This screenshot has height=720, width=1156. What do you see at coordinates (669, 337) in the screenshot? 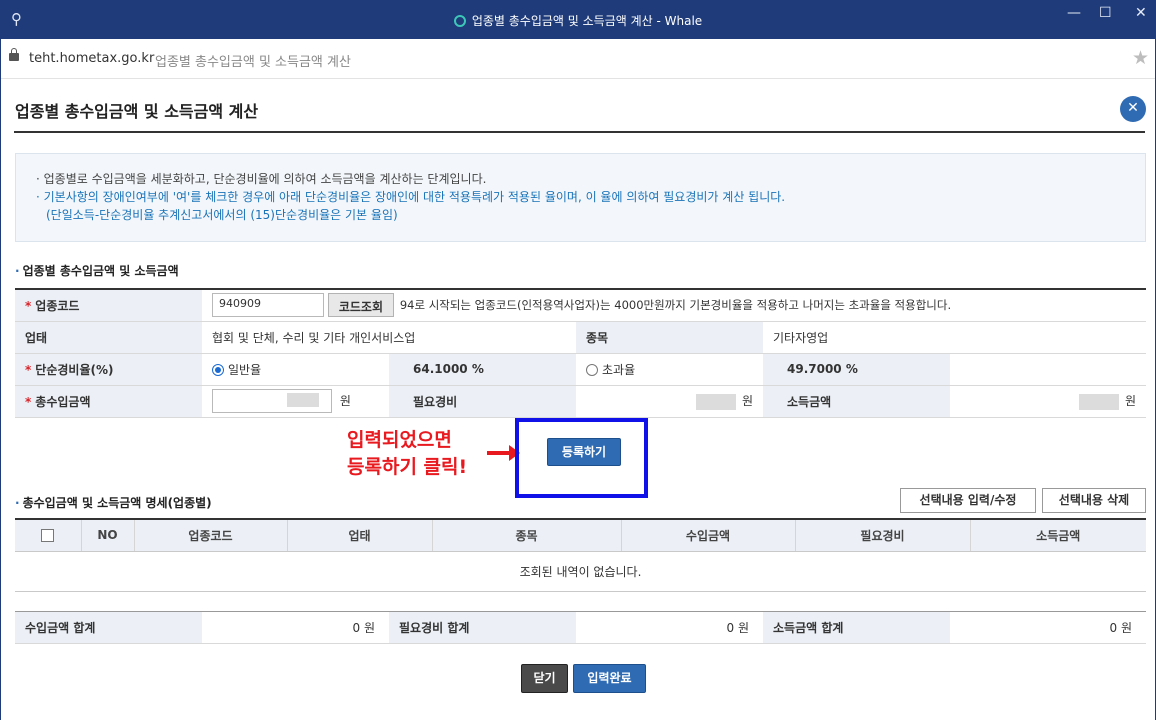
I see `item-label: 종목` at bounding box center [669, 337].